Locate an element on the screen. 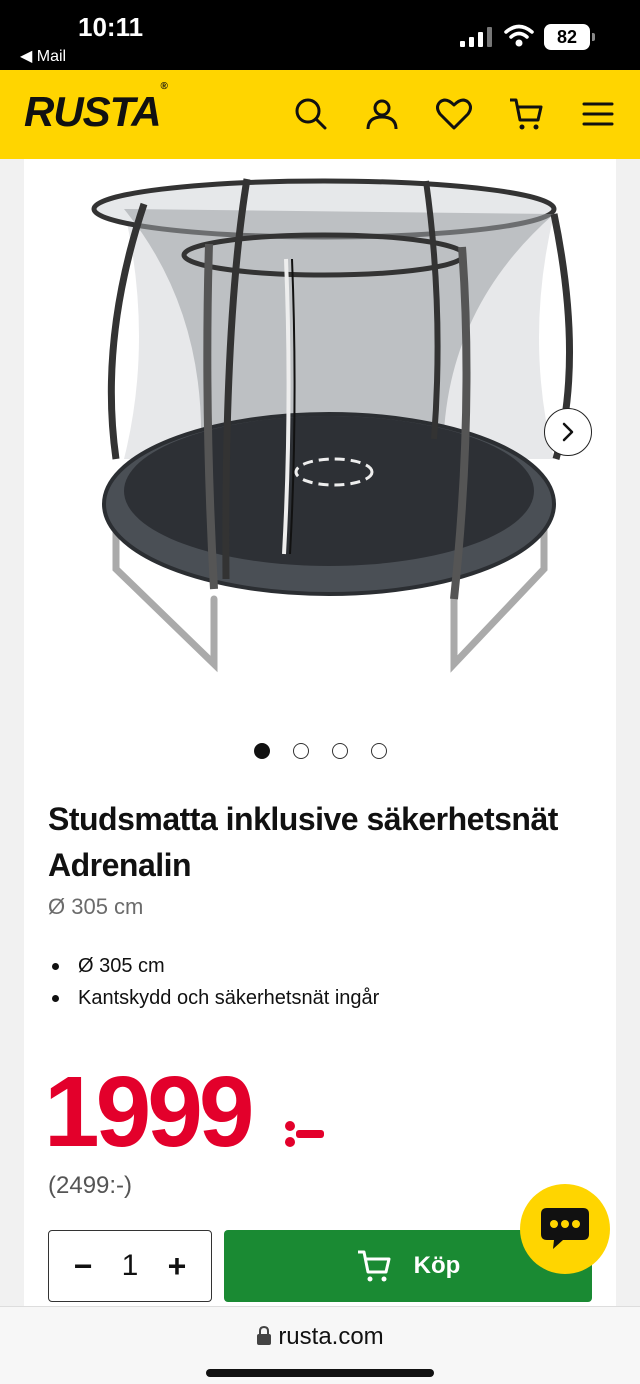  back-to-app-link: ◀ Mail is located at coordinates (43, 56).